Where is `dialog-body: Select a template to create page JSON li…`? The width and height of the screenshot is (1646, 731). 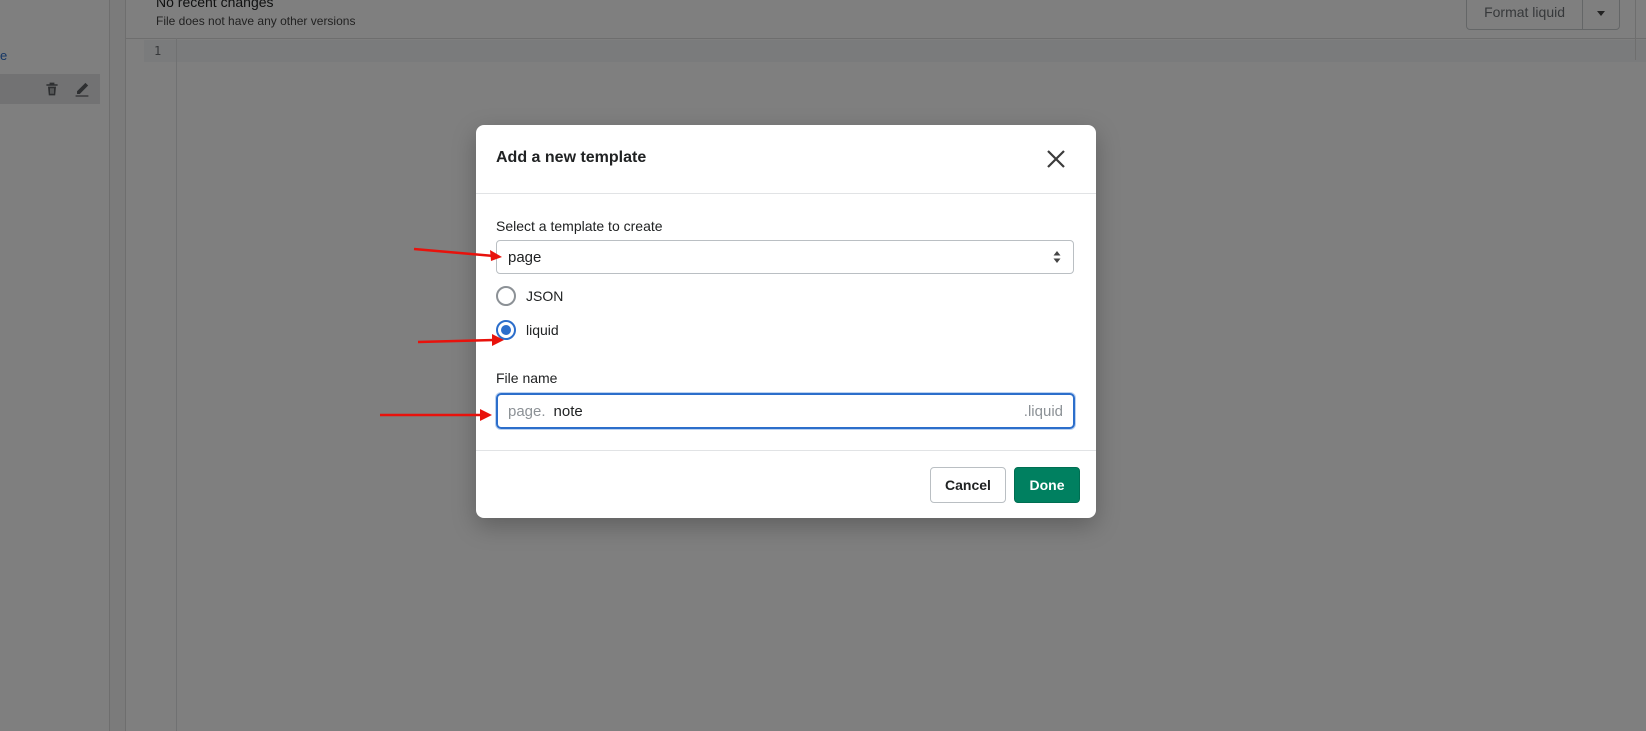
dialog-body: Select a template to create page JSON li… is located at coordinates (786, 322).